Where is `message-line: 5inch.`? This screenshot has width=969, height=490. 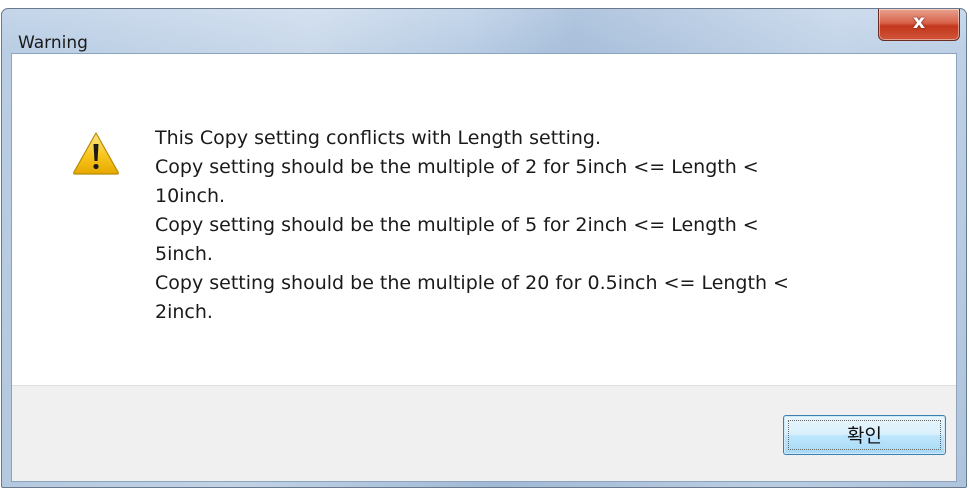
message-line: 5inch. is located at coordinates (184, 254).